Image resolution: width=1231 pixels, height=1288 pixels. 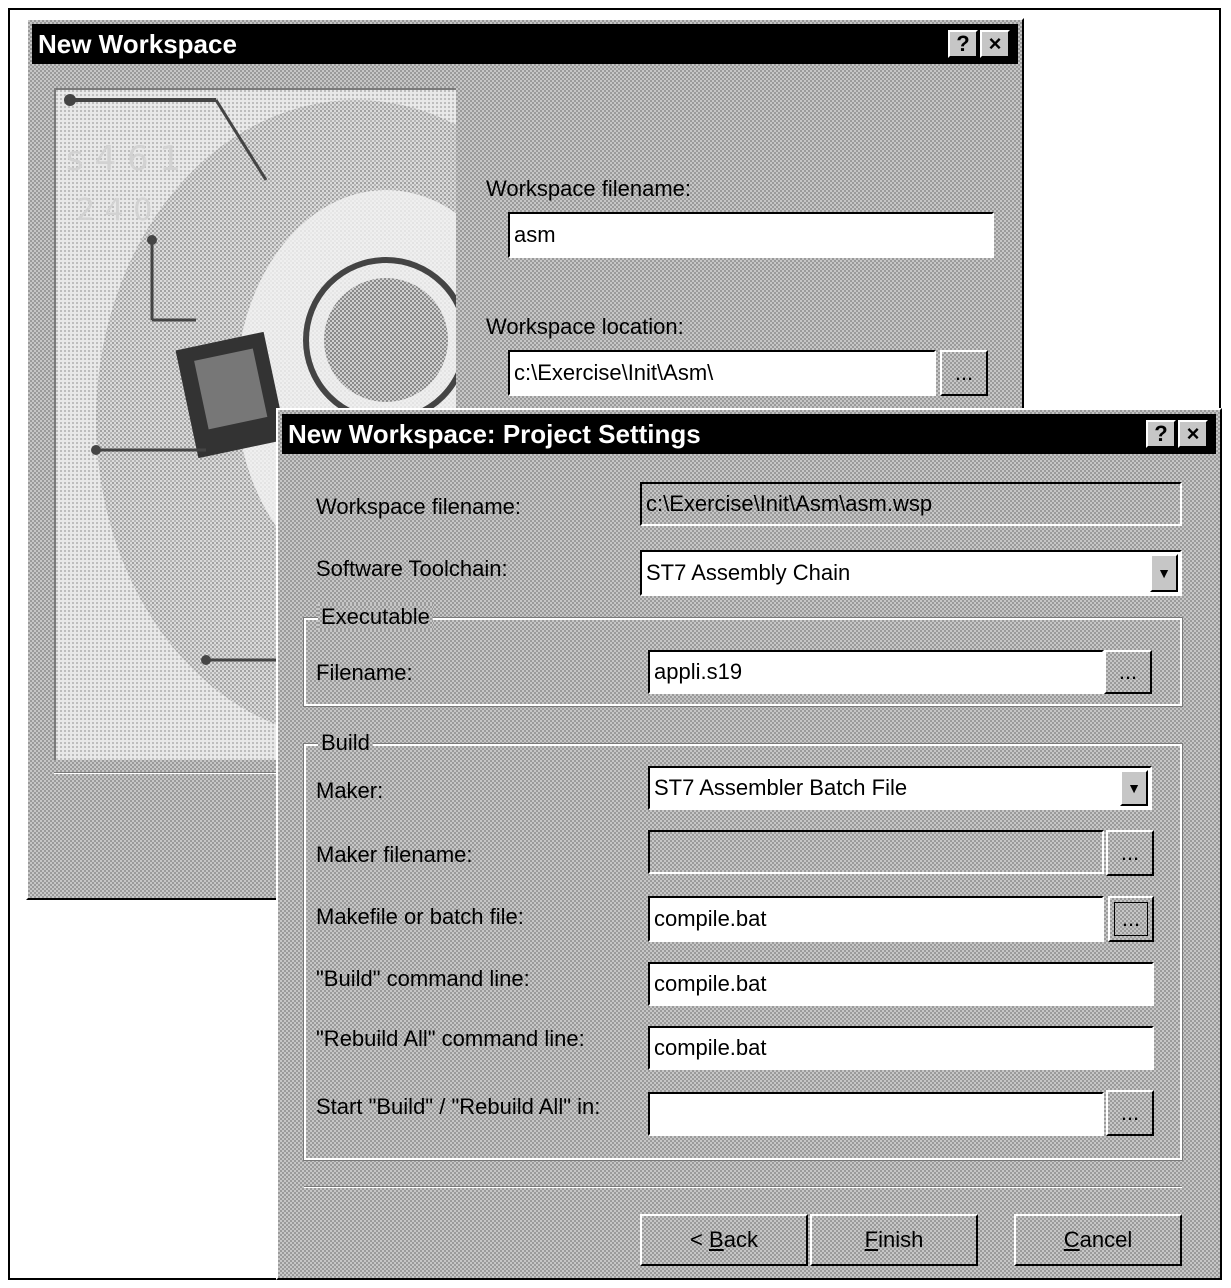 I want to click on maker-select: ST7 Assembler Batch File ▼, so click(x=900, y=788).